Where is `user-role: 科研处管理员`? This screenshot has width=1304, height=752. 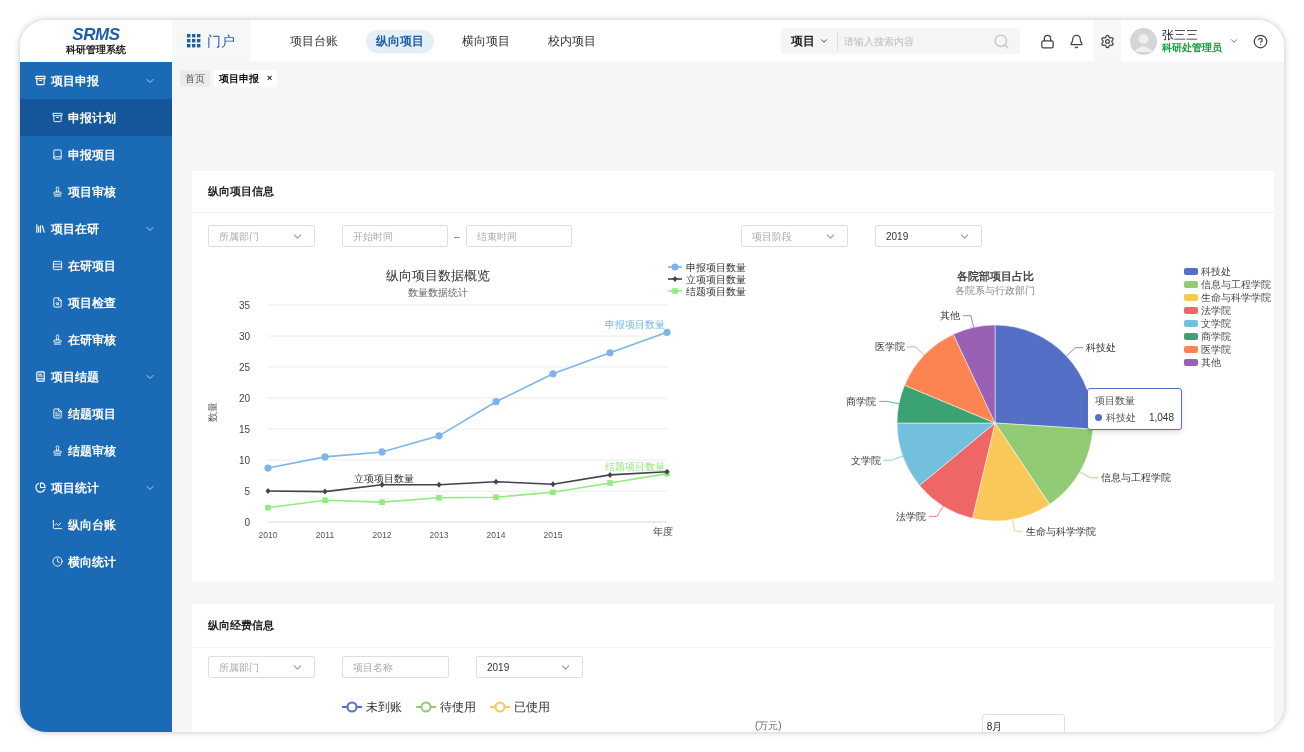 user-role: 科研处管理员 is located at coordinates (1192, 48).